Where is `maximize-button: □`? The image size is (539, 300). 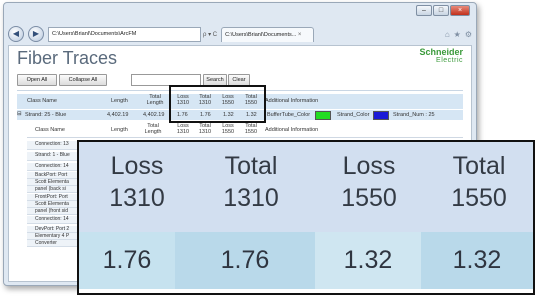 maximize-button: □ is located at coordinates (441, 10).